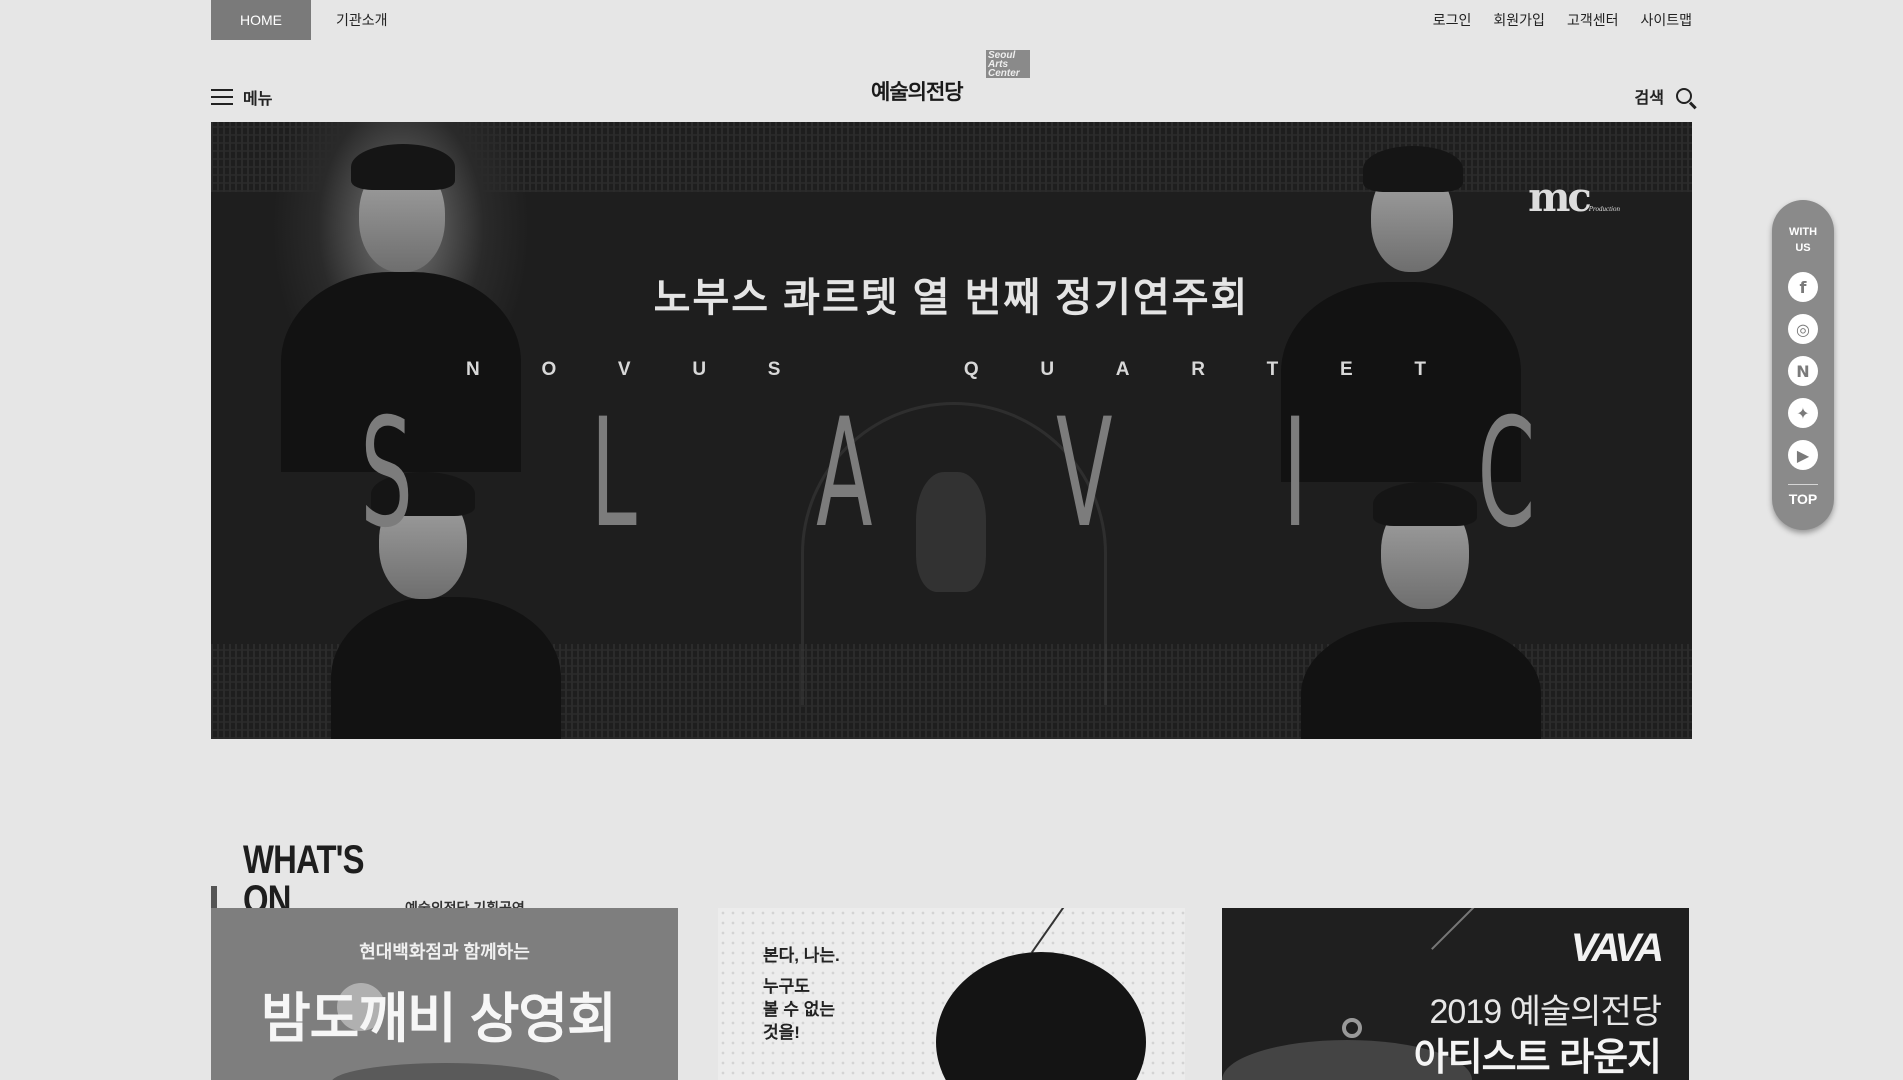 This screenshot has height=1080, width=1903. I want to click on scroll-top-button: TOP, so click(1803, 499).